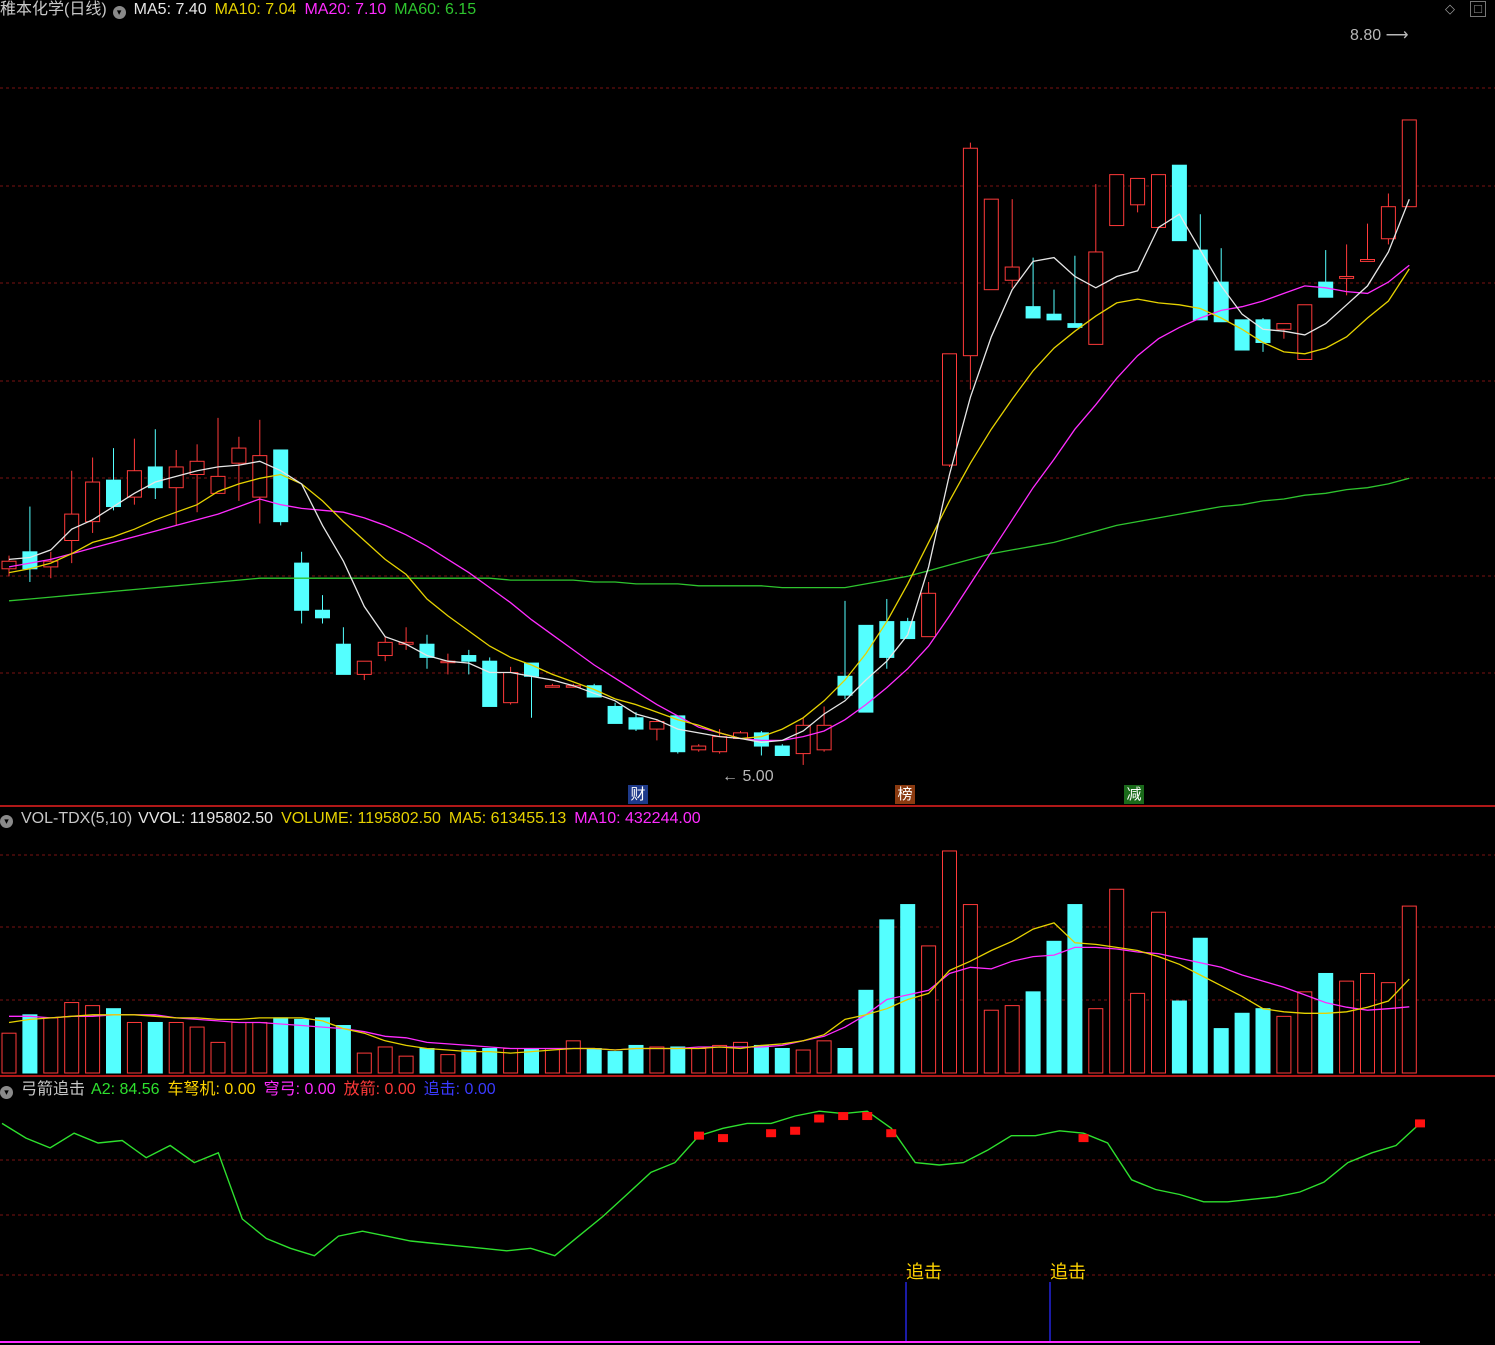  Describe the element at coordinates (637, 818) in the screenshot. I see `vol-ma10-legend: MA10: 432244.00` at that location.